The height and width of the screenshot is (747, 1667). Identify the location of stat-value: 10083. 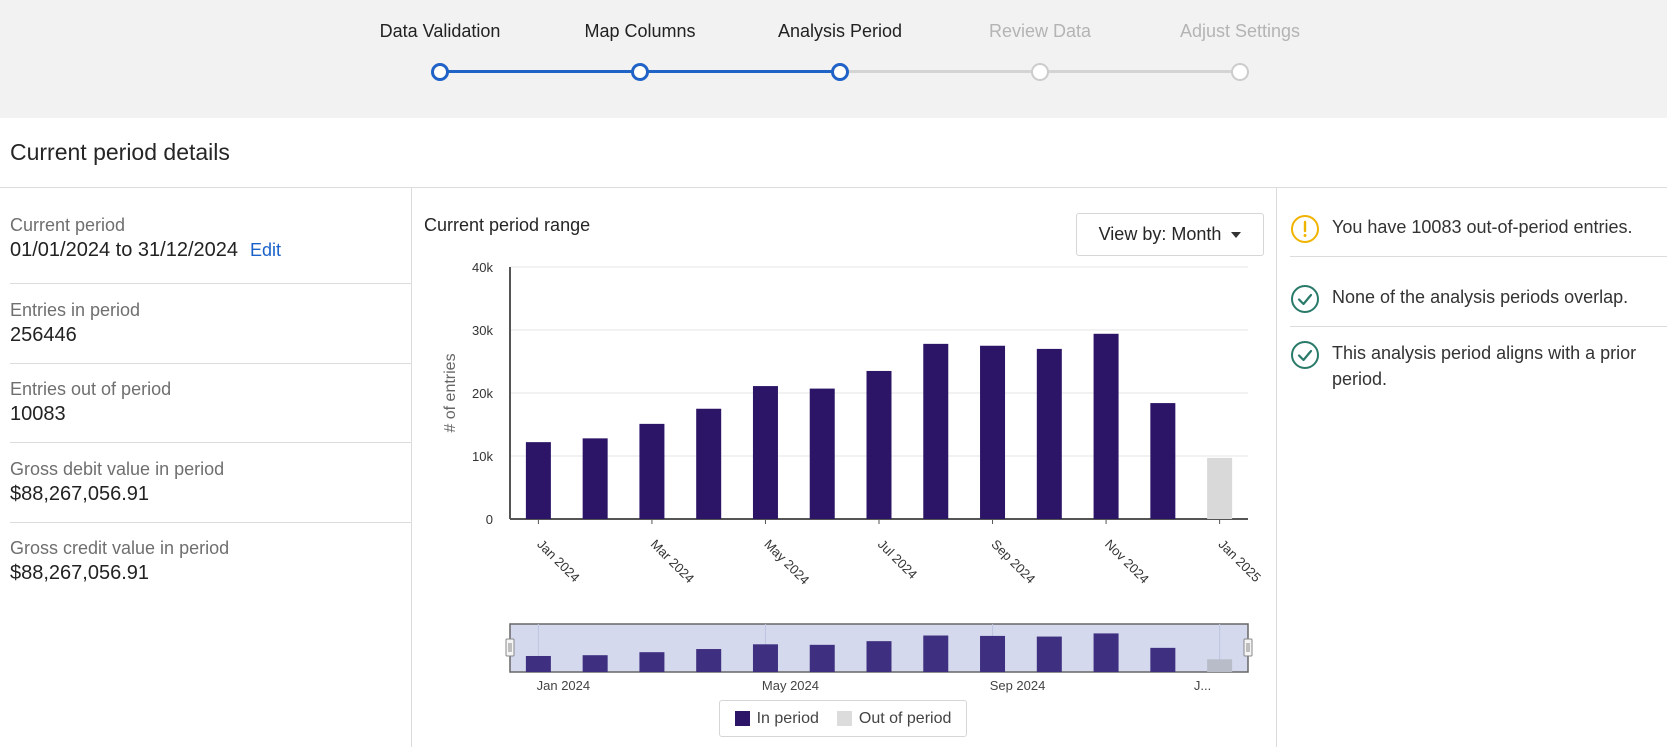
(38, 414).